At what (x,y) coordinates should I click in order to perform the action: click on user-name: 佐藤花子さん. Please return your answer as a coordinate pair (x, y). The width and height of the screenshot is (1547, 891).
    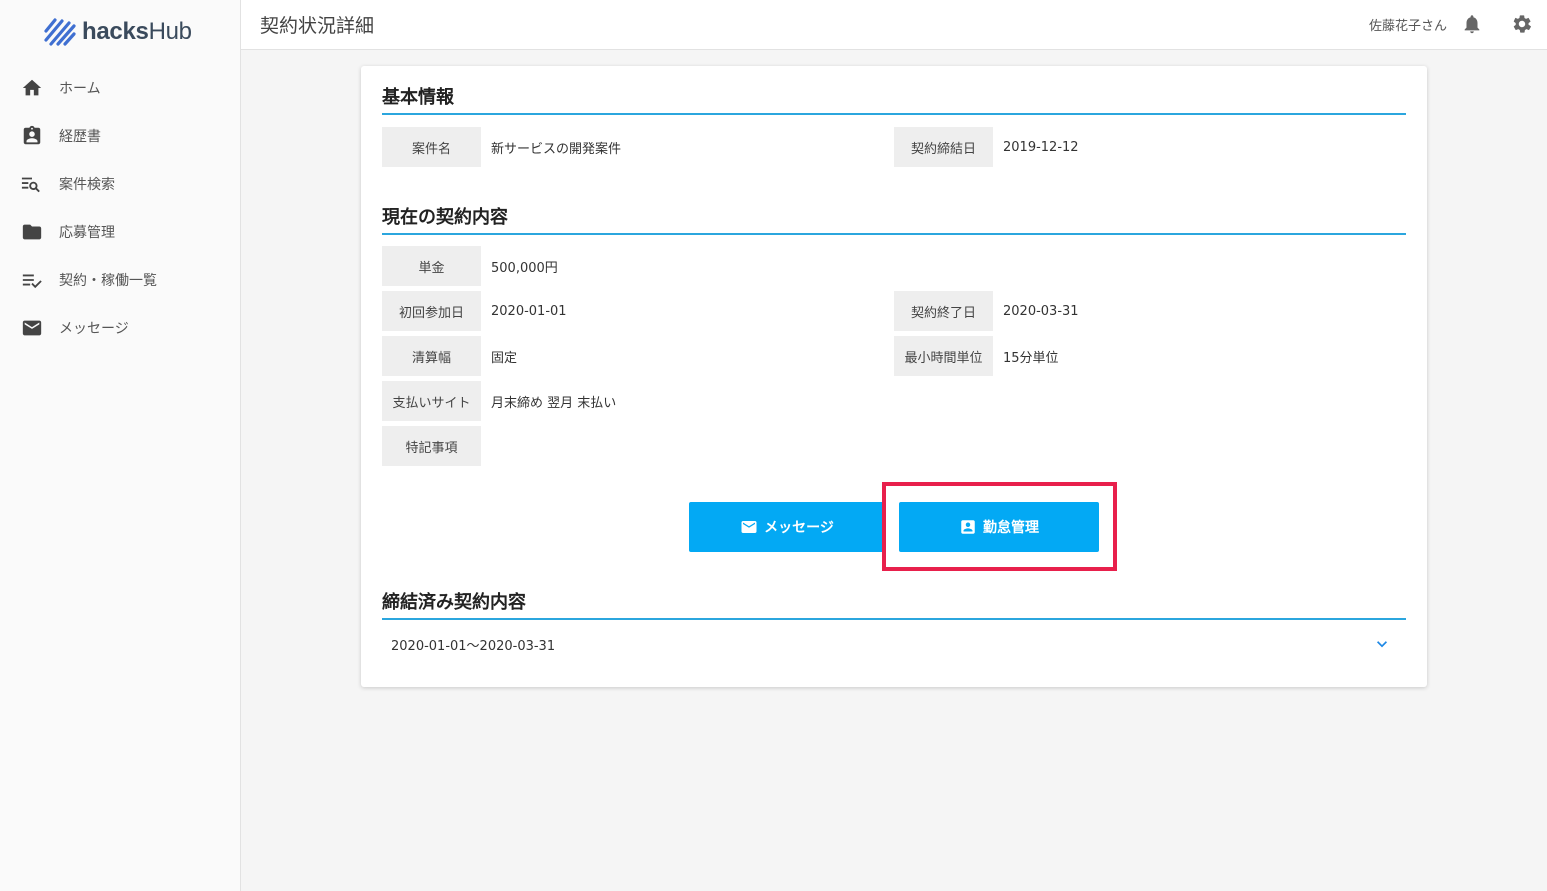
    Looking at the image, I should click on (1408, 24).